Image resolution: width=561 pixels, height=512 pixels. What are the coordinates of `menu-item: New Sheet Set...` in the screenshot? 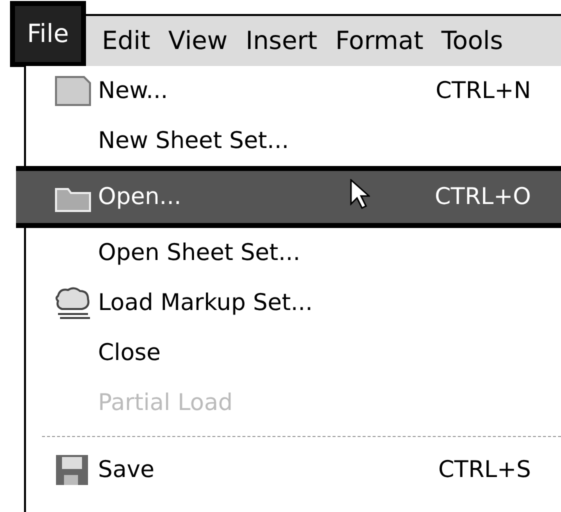 It's located at (293, 141).